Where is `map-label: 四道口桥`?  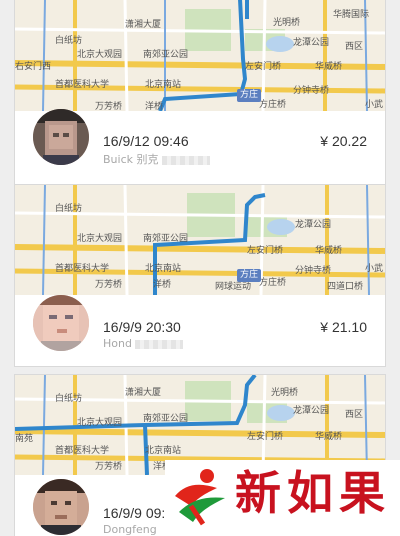
map-label: 四道口桥 is located at coordinates (345, 287).